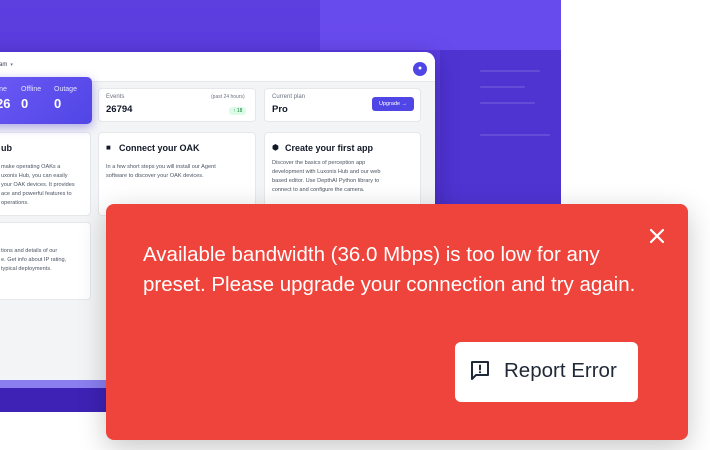 The height and width of the screenshot is (450, 710). I want to click on chevron-down-icon: ▾, so click(11, 65).